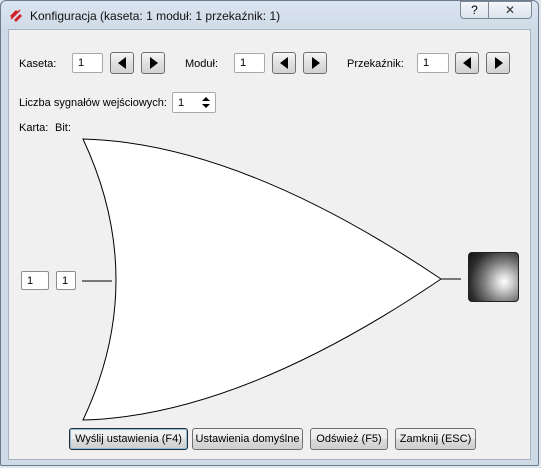 This screenshot has height=468, width=541. Describe the element at coordinates (435, 439) in the screenshot. I see `close-button: Zamknij (ESC)` at that location.